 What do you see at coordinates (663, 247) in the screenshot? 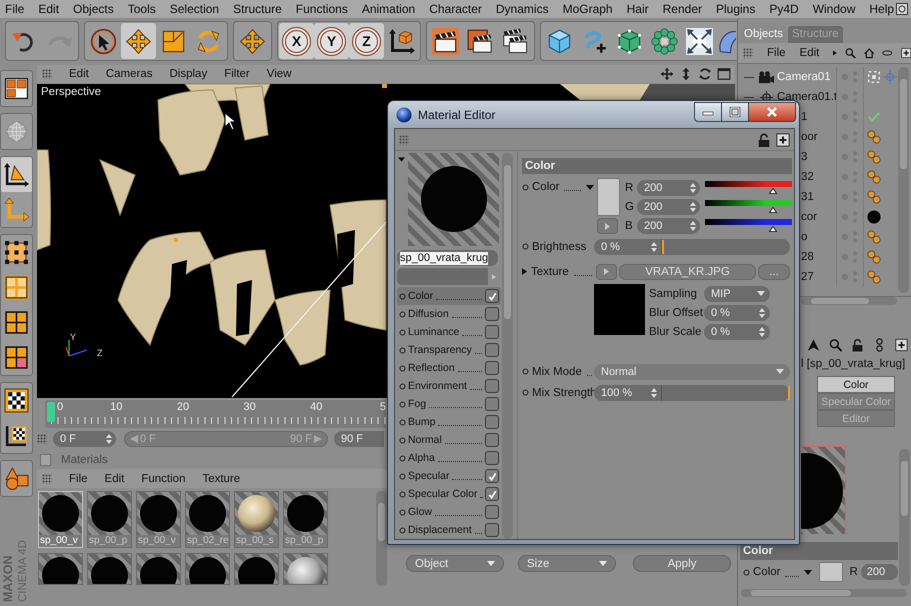
I see `slider-marker` at bounding box center [663, 247].